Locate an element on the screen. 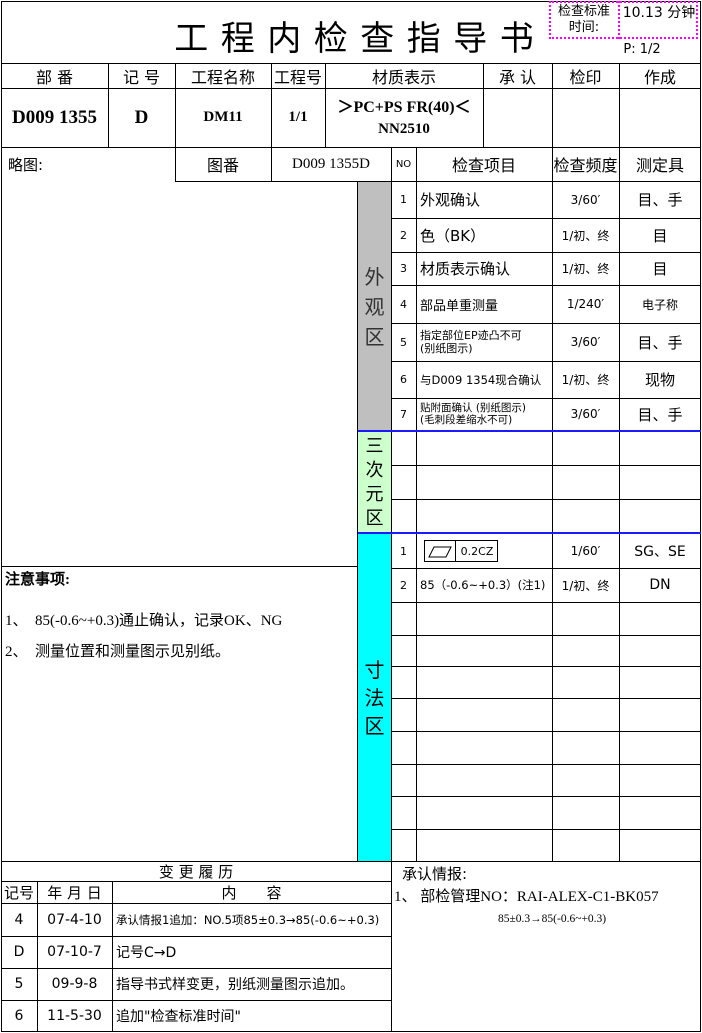  parallelogram-icon is located at coordinates (440, 551).